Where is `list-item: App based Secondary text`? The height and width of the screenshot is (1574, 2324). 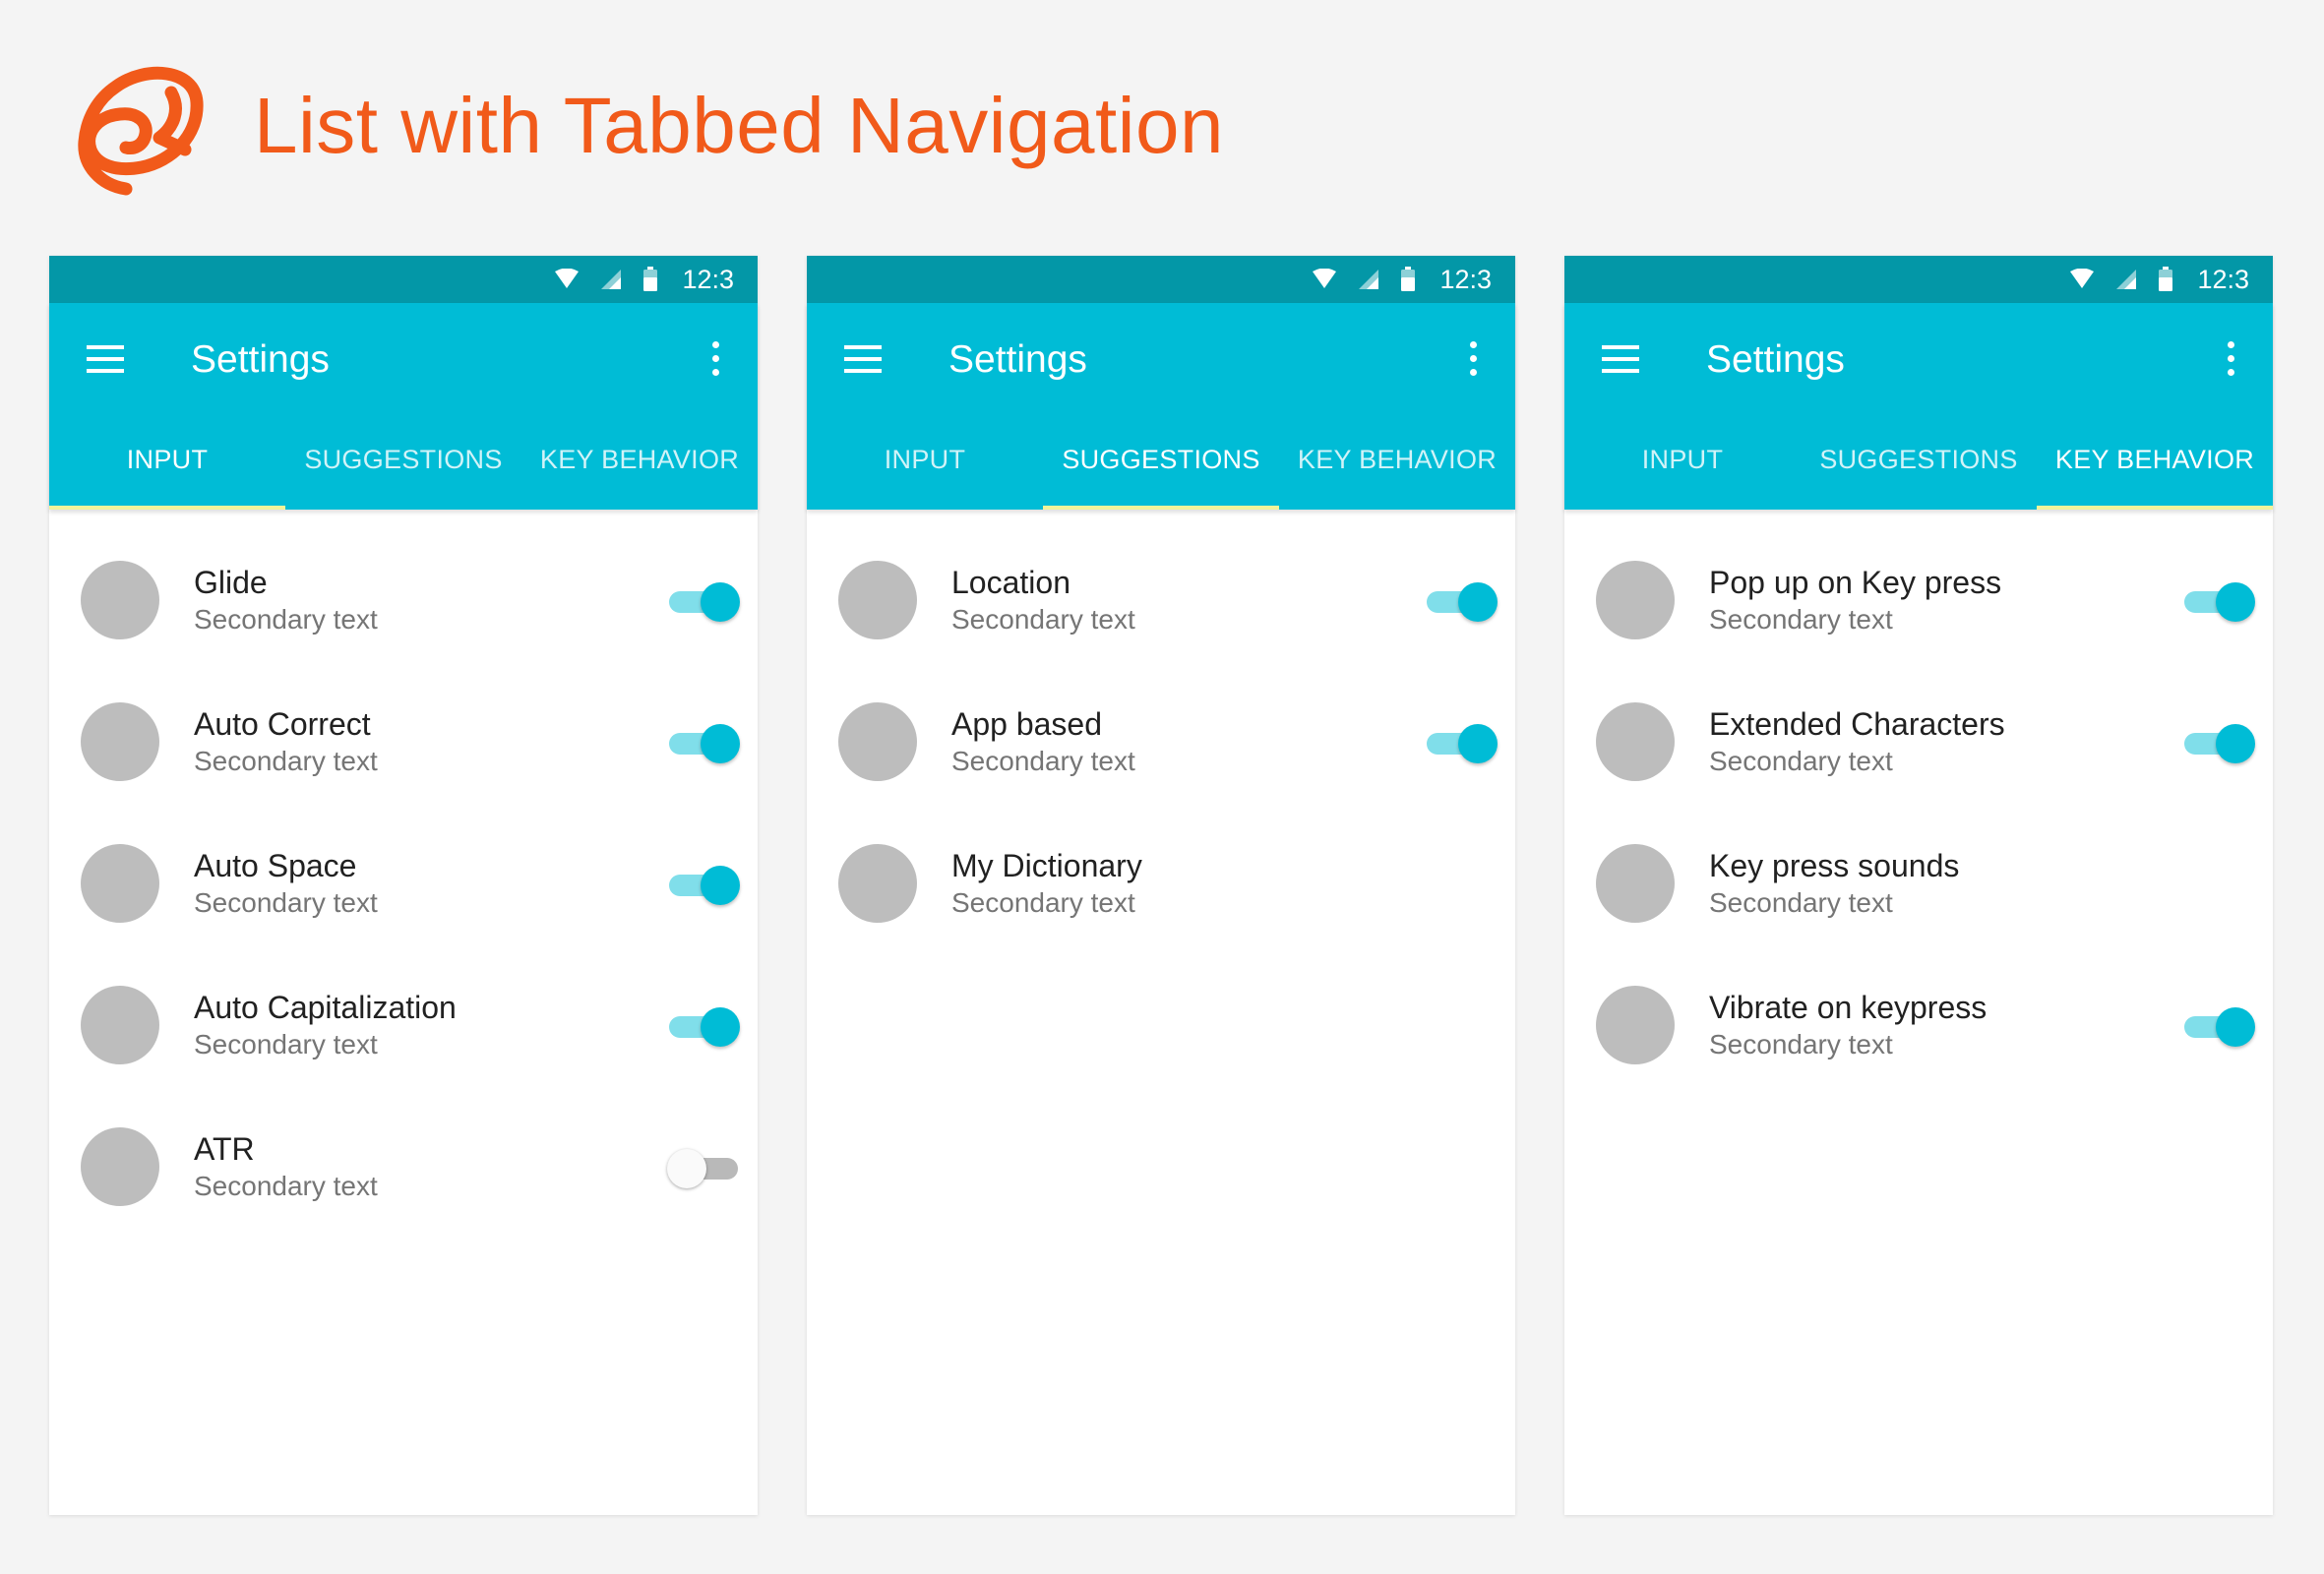
list-item: App based Secondary text is located at coordinates (1161, 742).